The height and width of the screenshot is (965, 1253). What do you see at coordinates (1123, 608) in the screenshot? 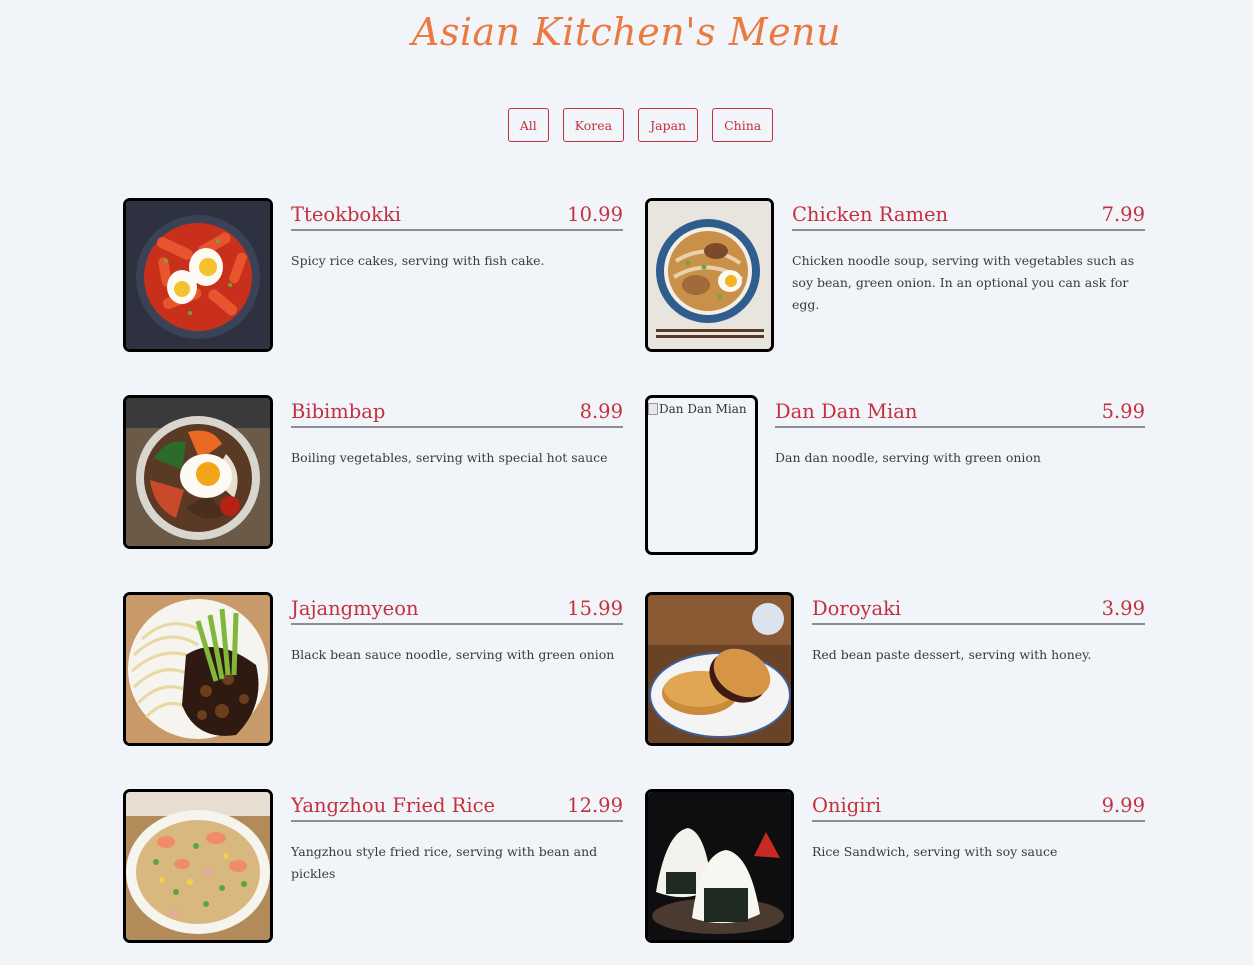
I see `menu-item-price: 3.99` at bounding box center [1123, 608].